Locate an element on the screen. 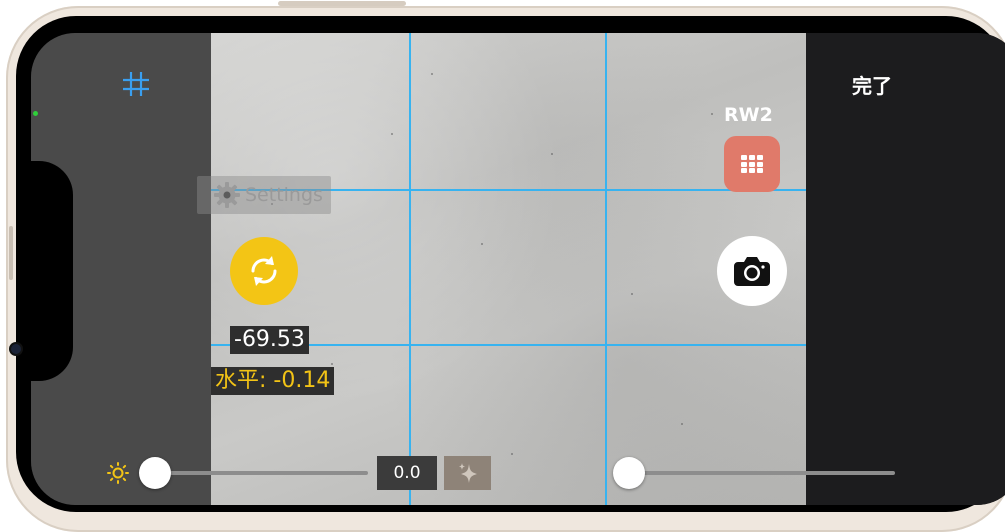  grid-toggle-button is located at coordinates (136, 84).